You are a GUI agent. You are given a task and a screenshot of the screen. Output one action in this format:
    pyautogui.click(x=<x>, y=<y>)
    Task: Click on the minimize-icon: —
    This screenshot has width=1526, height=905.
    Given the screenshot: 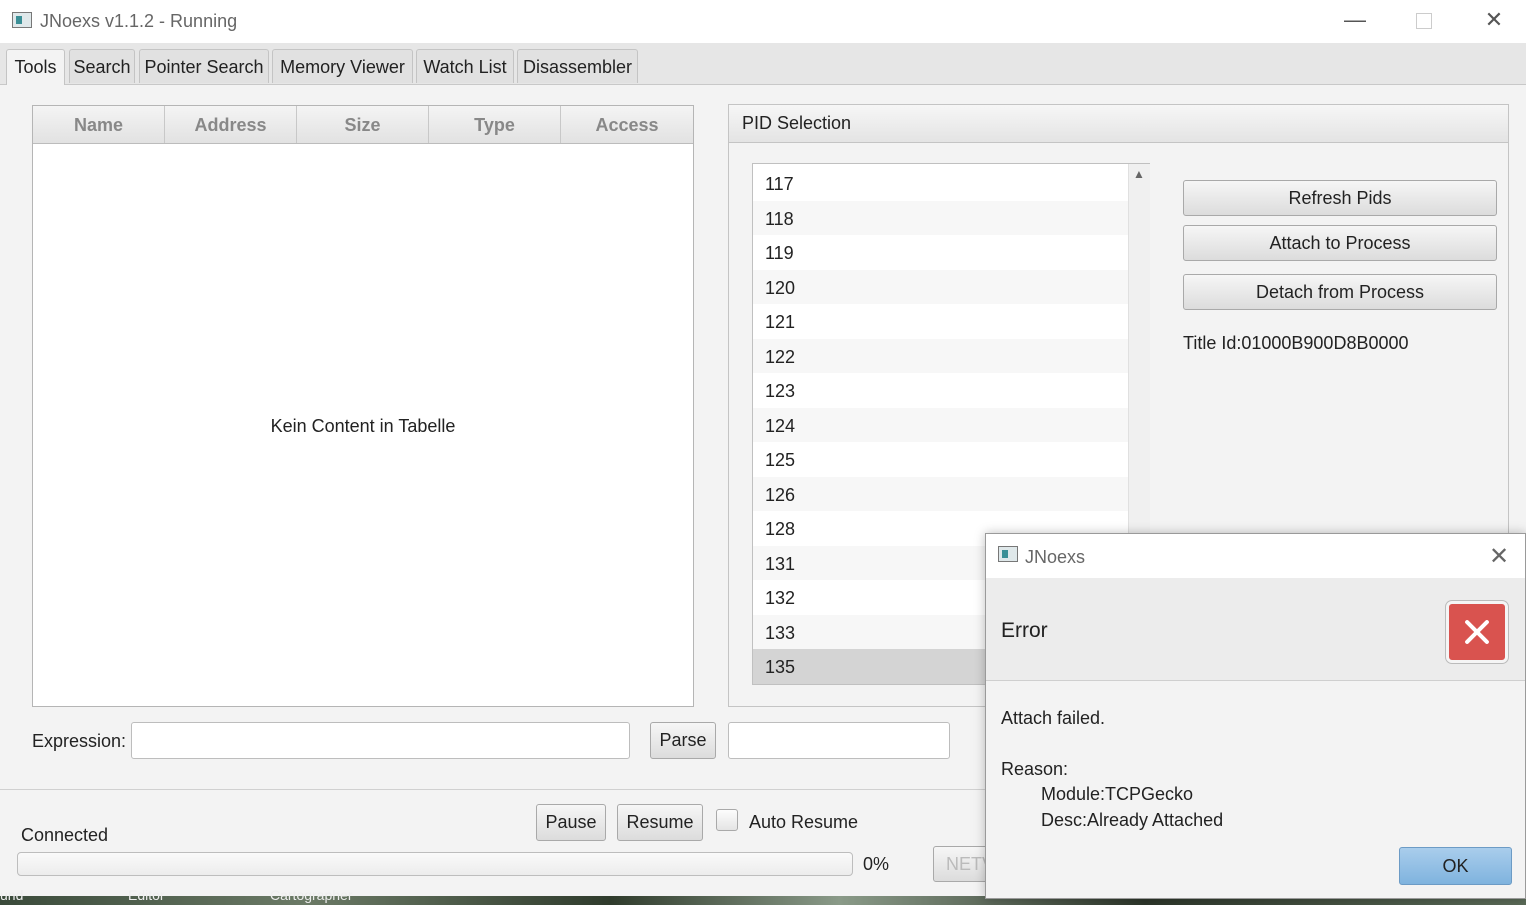 What is the action you would take?
    pyautogui.click(x=1355, y=21)
    